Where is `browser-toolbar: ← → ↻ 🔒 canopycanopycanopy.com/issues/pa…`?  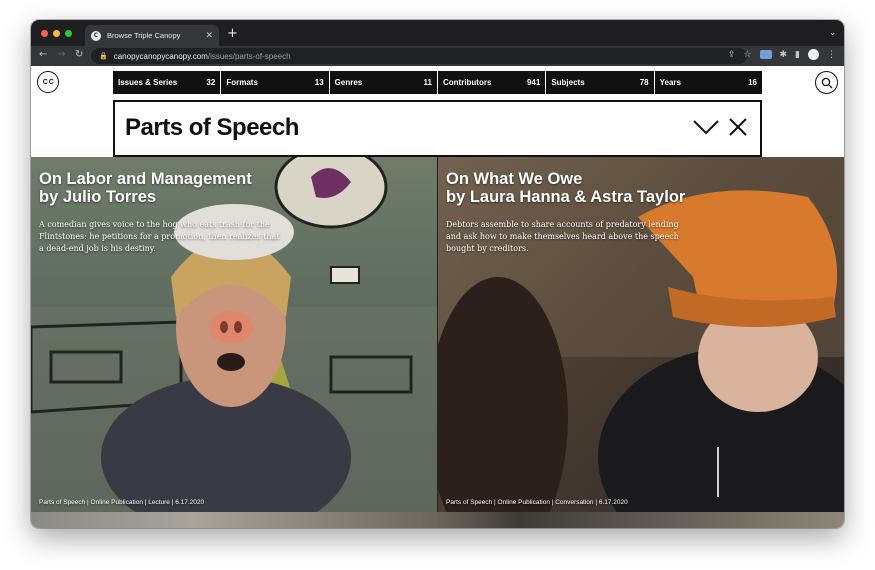 browser-toolbar: ← → ↻ 🔒 canopycanopycanopy.com/issues/pa… is located at coordinates (437, 56).